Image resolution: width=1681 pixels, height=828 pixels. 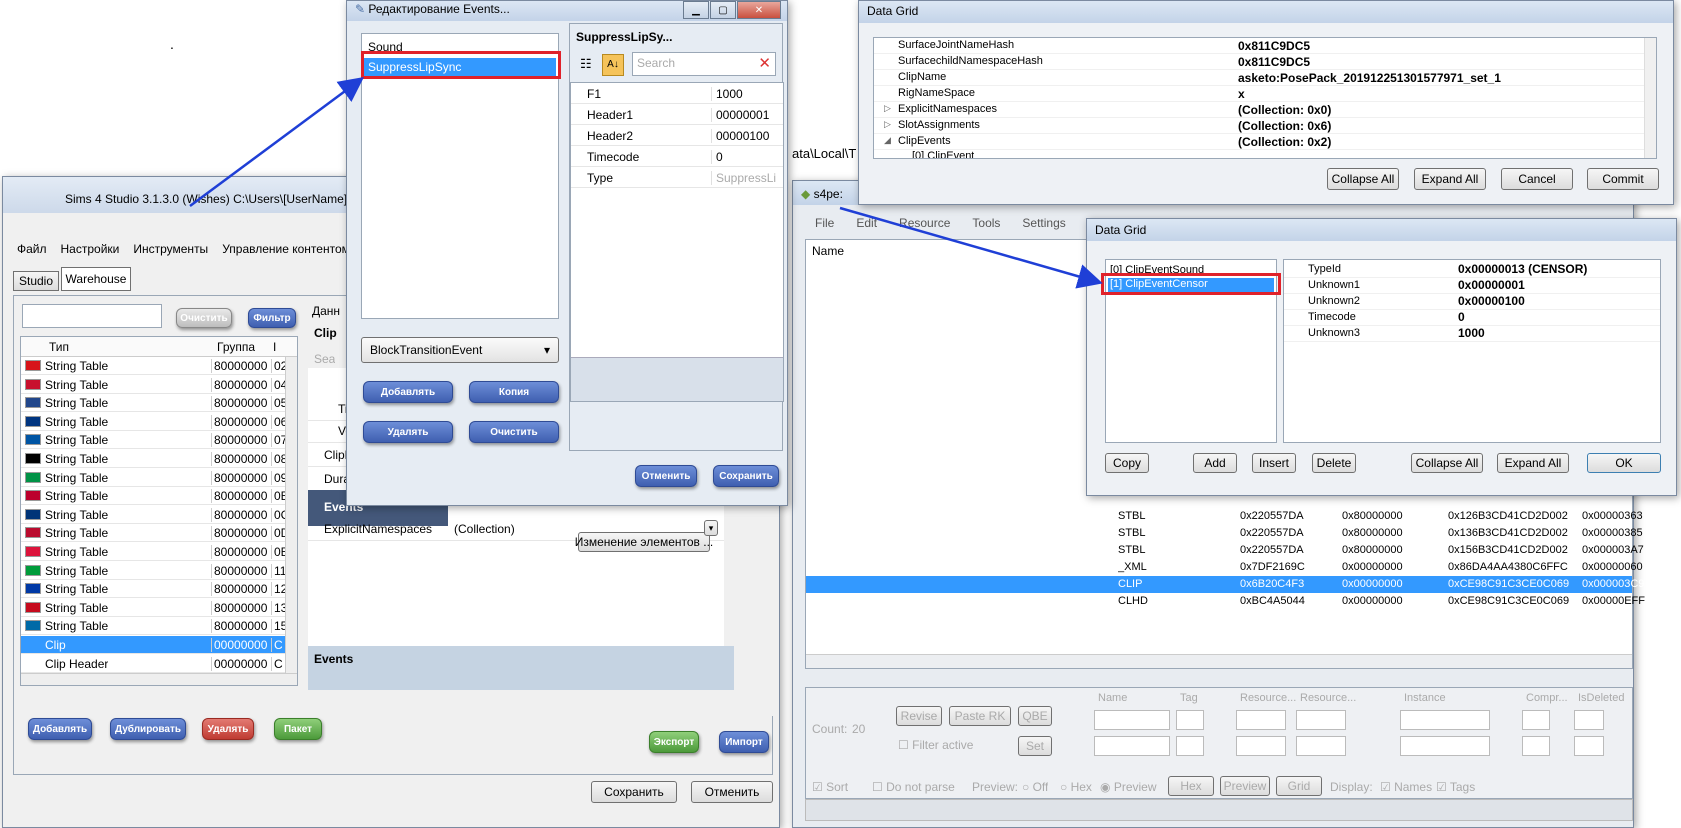 I want to click on arrow-to-suppresslipsync, so click(x=277, y=142).